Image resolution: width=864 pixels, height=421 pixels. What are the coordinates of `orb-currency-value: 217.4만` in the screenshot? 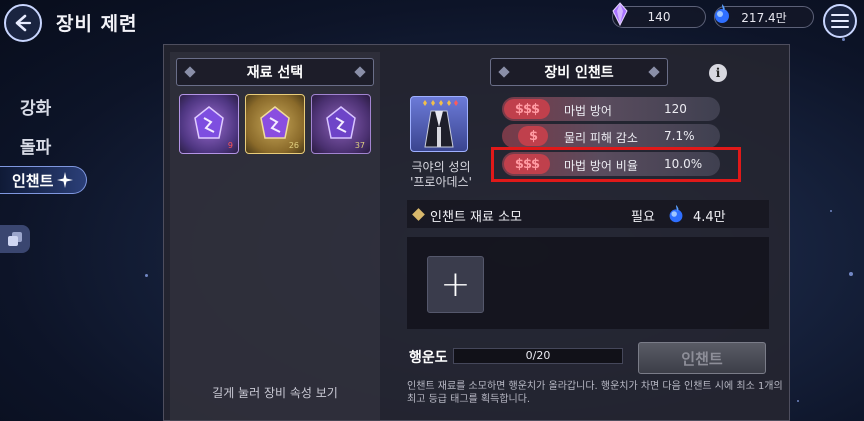 It's located at (764, 17).